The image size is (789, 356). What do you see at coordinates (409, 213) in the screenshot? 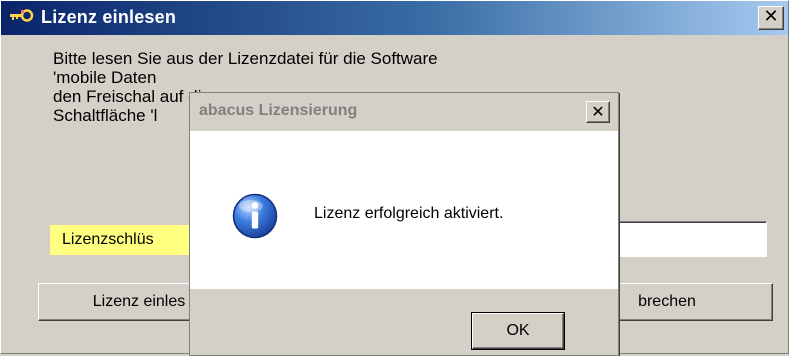
I see `dialog-message: Lizenz erfolgreich aktiviert.` at bounding box center [409, 213].